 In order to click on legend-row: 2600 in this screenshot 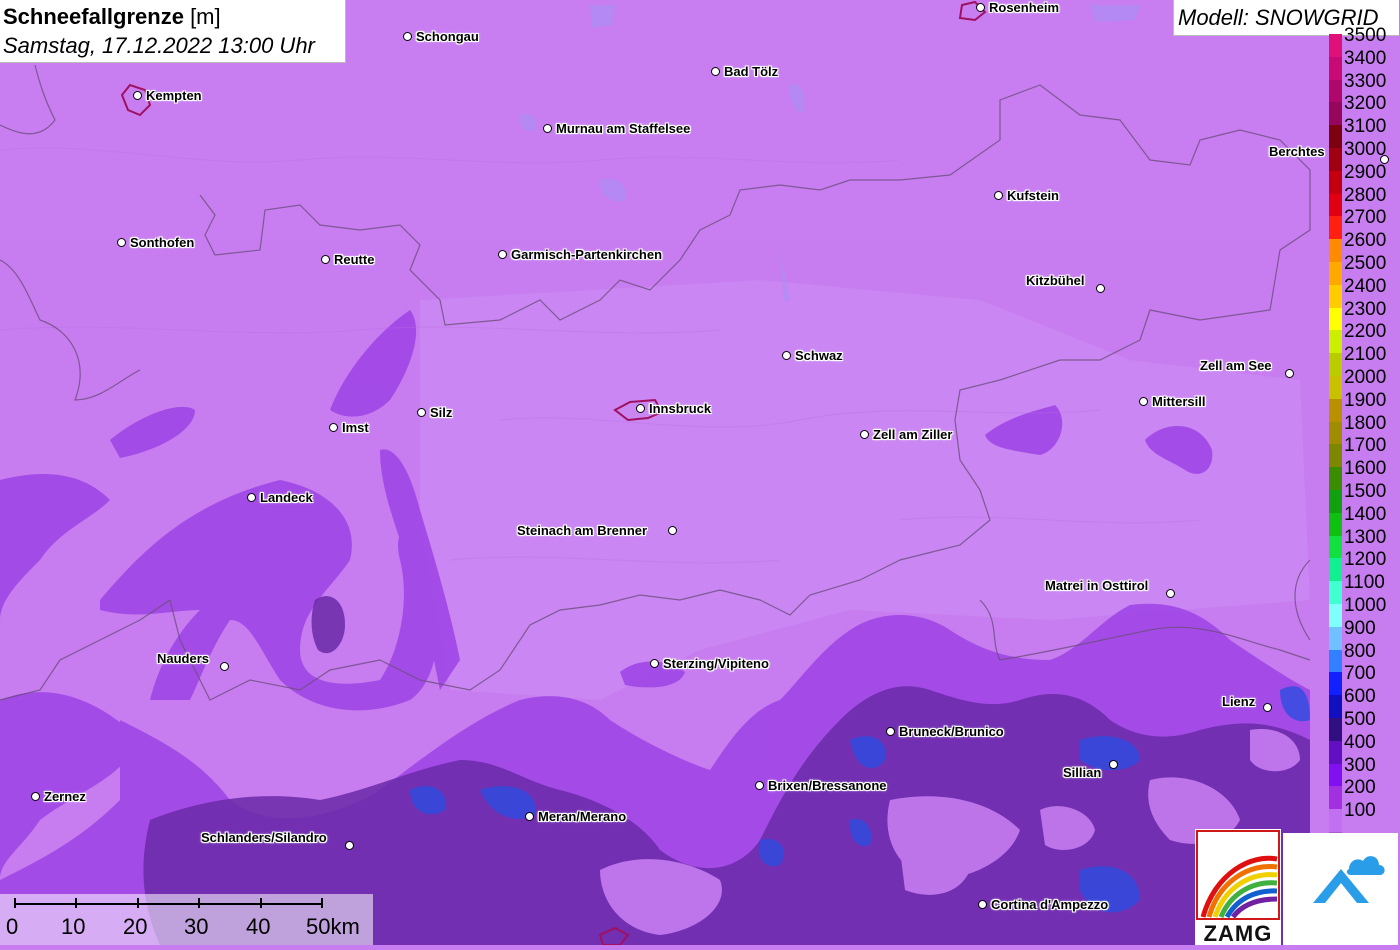, I will do `click(1364, 246)`.